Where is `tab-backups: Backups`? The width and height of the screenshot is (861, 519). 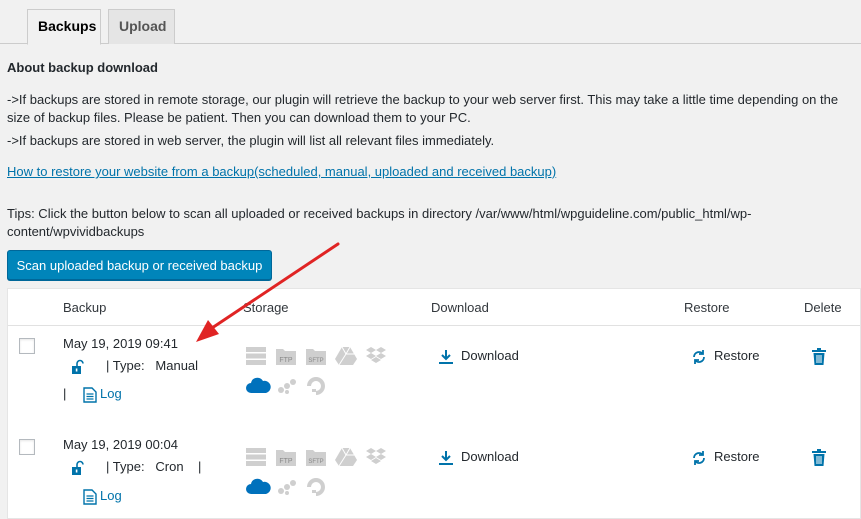
tab-backups: Backups is located at coordinates (64, 27).